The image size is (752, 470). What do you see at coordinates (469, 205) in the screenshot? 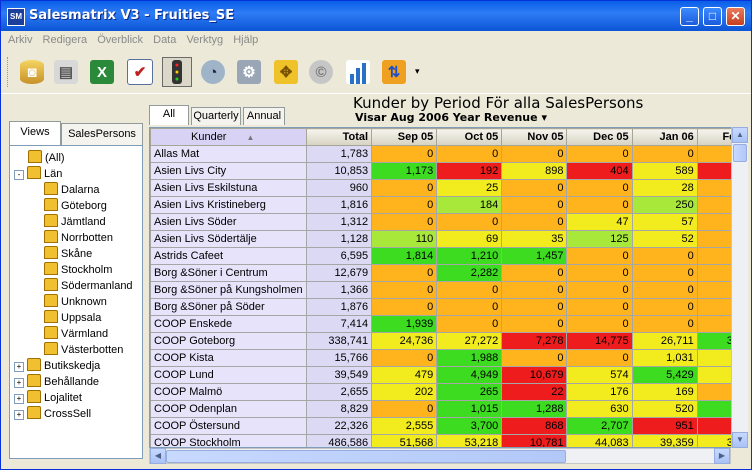
I see `period-value-cell: 184` at bounding box center [469, 205].